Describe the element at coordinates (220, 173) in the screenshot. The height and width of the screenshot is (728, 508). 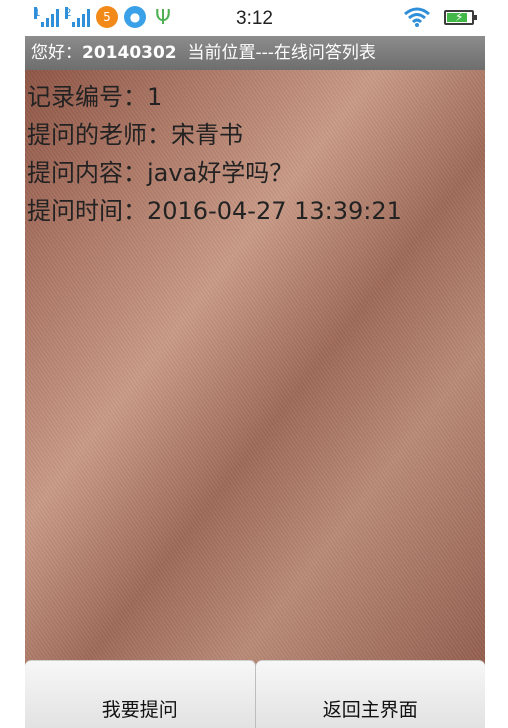
I see `question-value: java好学吗？` at that location.